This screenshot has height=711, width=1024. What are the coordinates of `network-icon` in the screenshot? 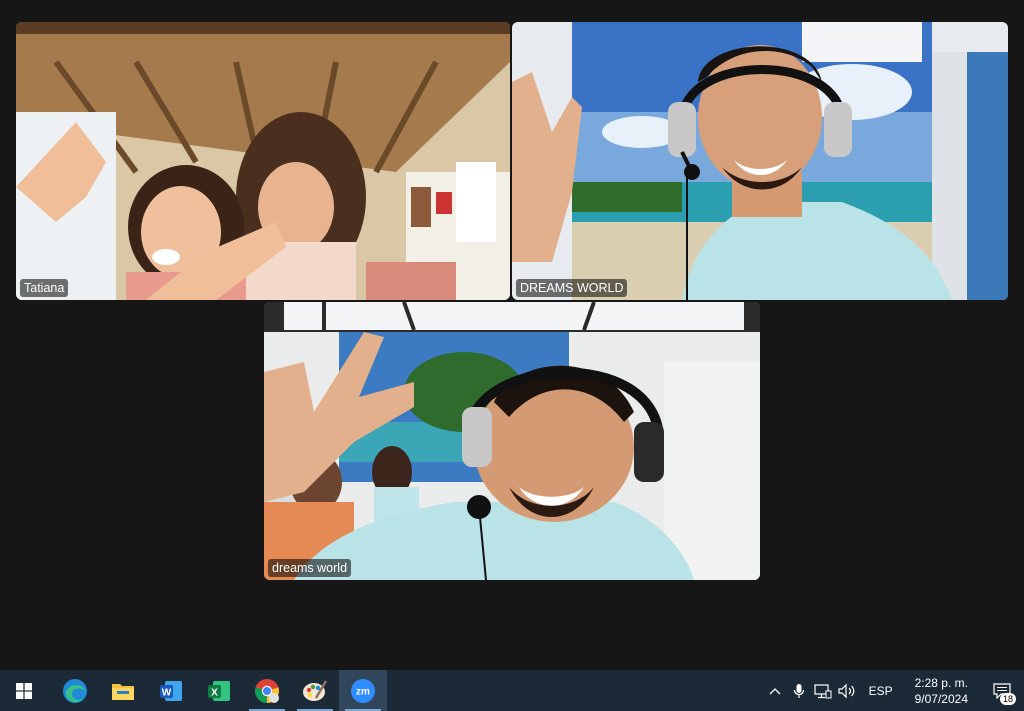 It's located at (822, 690).